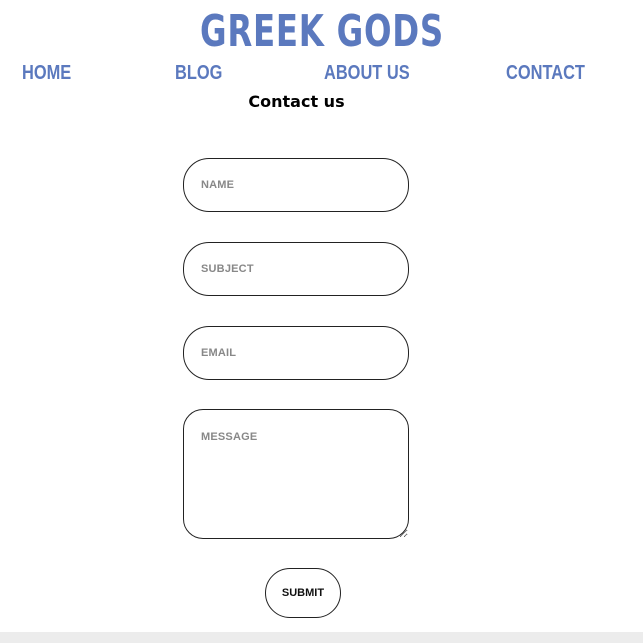  I want to click on email-input, so click(296, 353).